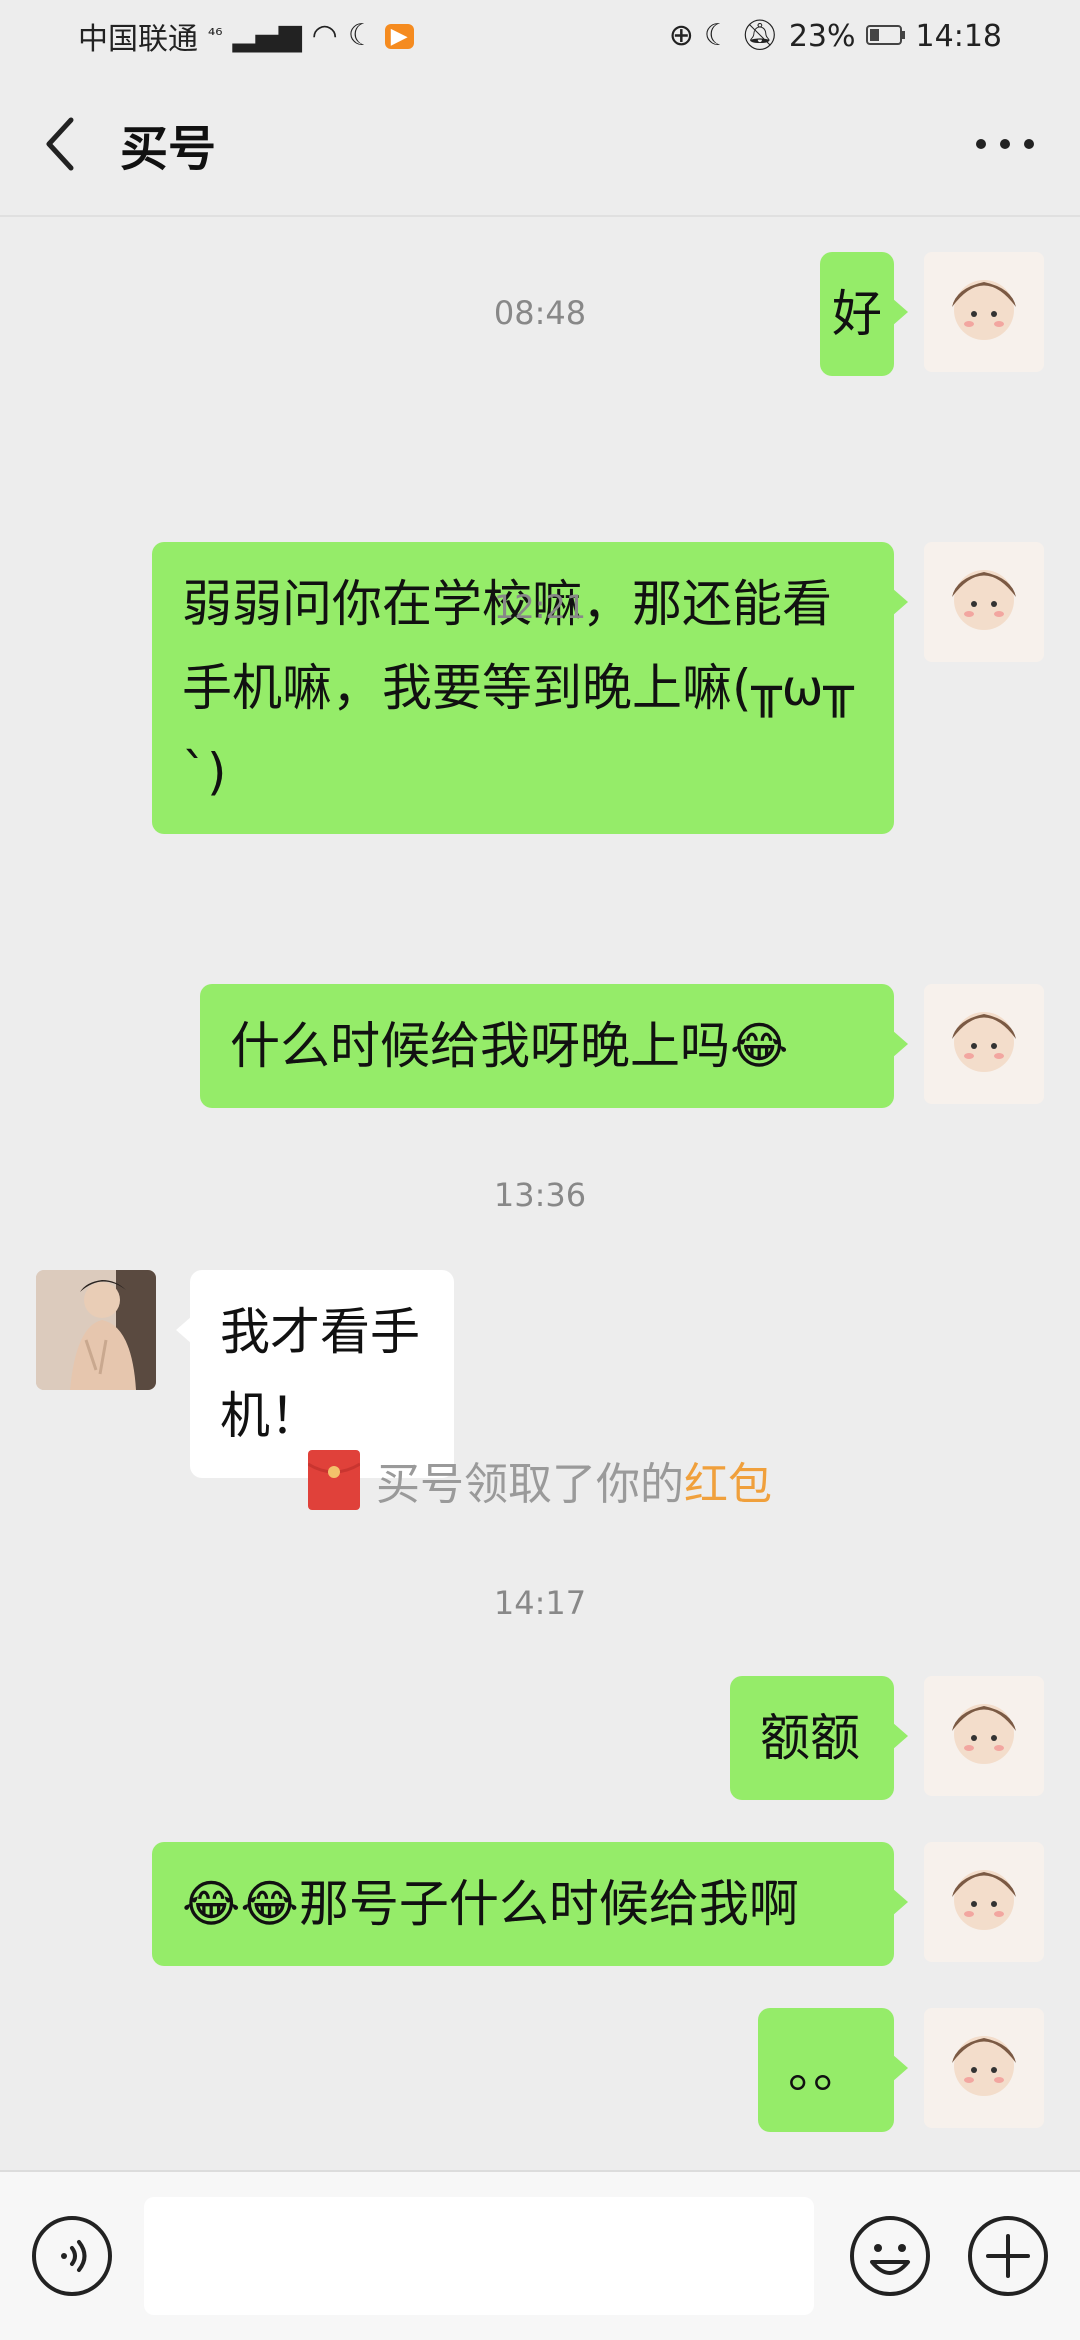 This screenshot has height=2340, width=1080. I want to click on plus-icon, so click(1008, 2256).